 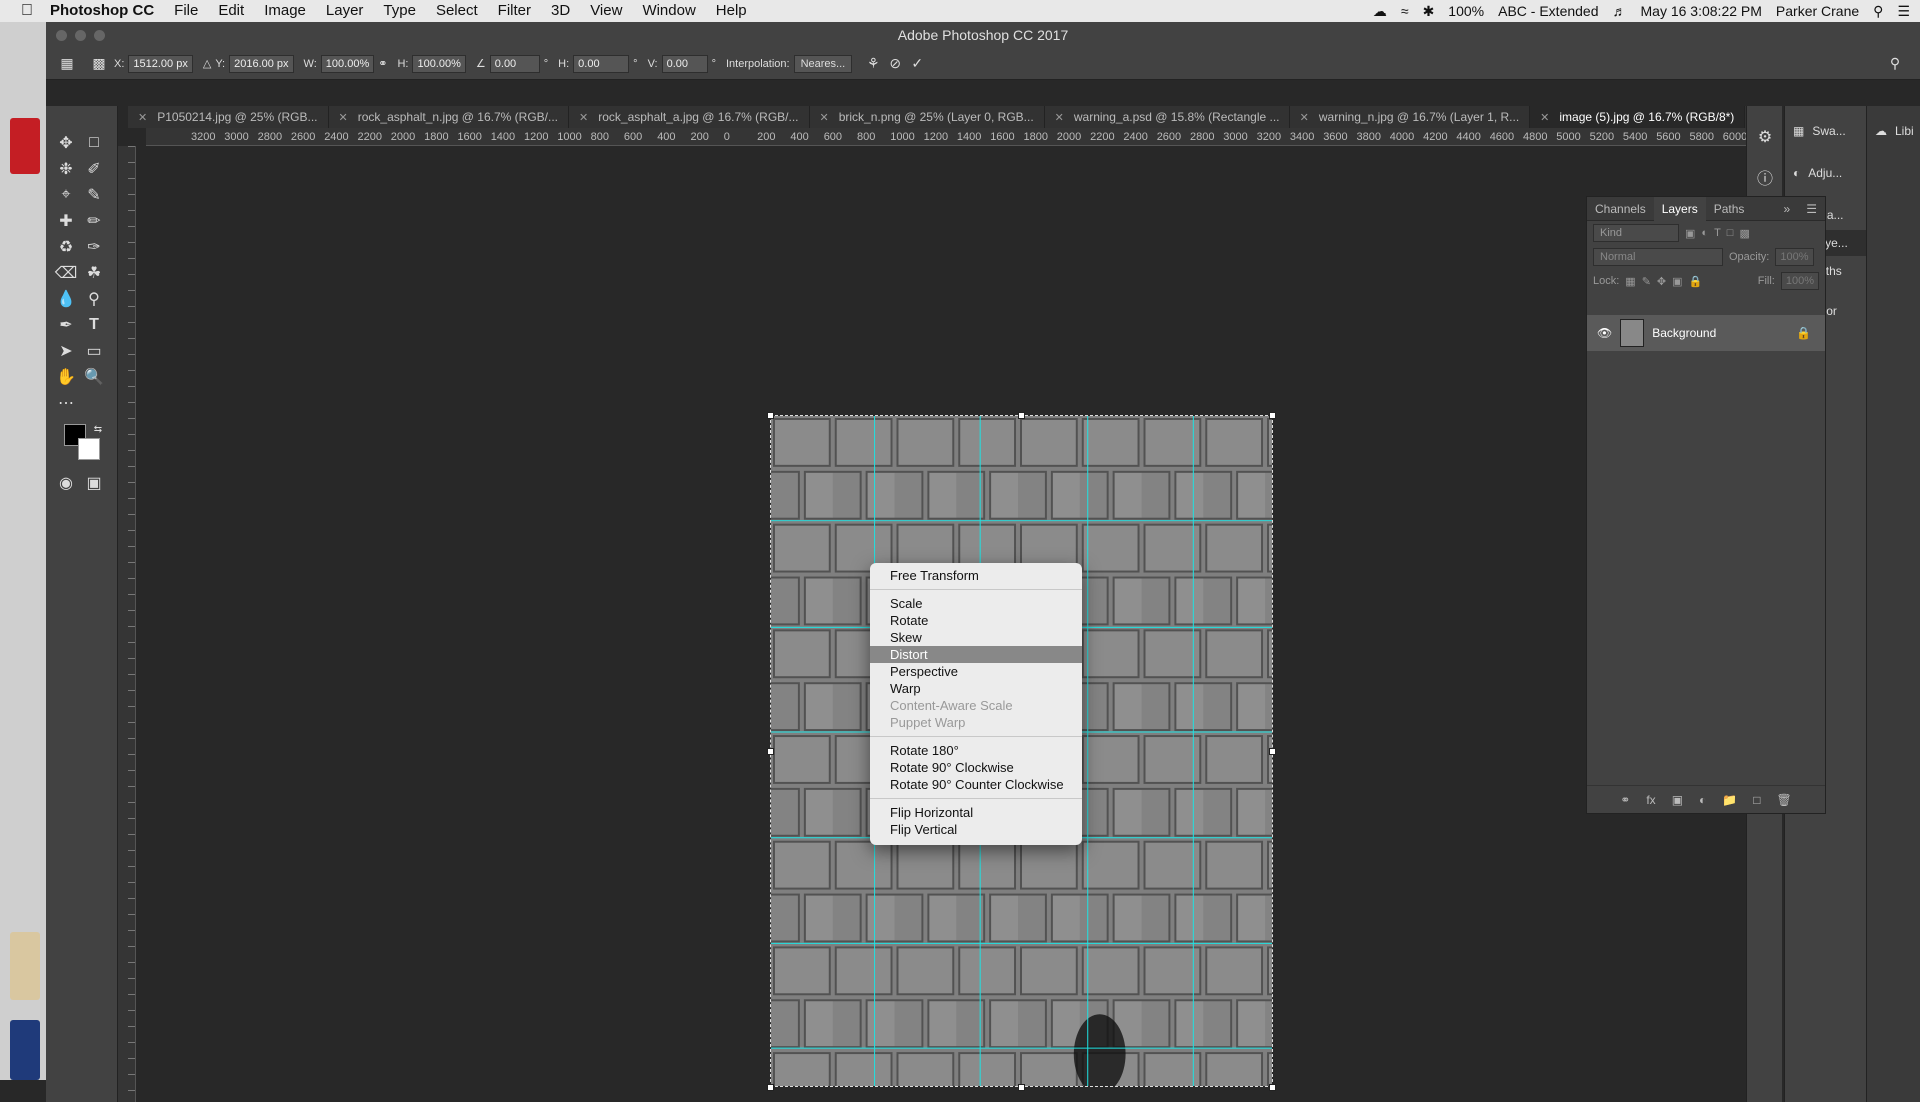 What do you see at coordinates (1690, 233) in the screenshot?
I see `filter-pixel-icon: ▣` at bounding box center [1690, 233].